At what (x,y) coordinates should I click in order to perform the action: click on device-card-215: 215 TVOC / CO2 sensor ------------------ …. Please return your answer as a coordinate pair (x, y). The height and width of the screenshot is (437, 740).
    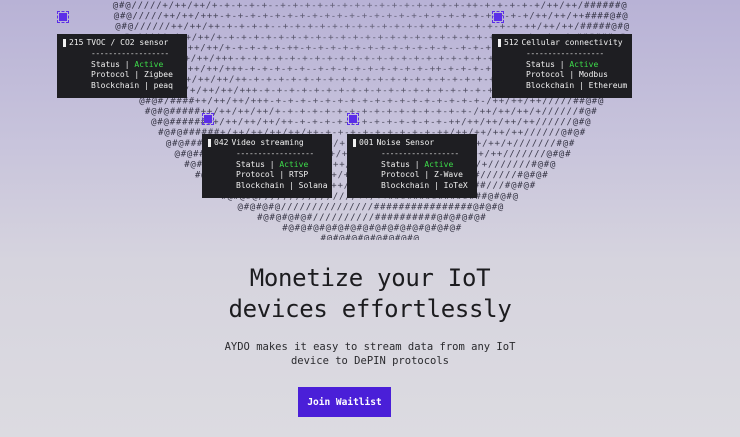
    Looking at the image, I should click on (122, 66).